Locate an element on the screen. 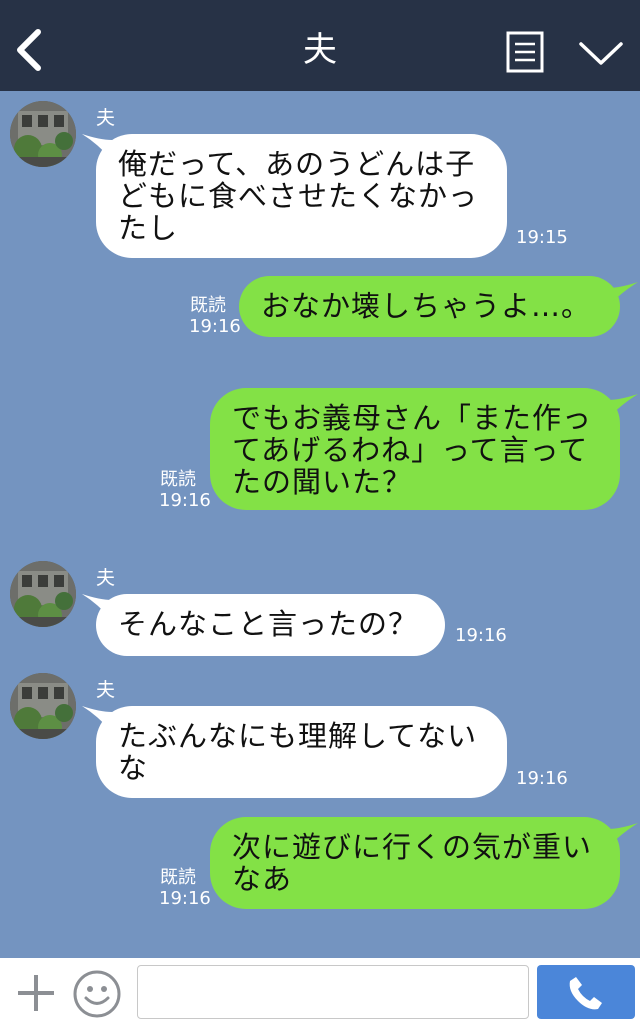 The image size is (640, 1028). message-bubble: 次に遊びに行くの気が重い なあ is located at coordinates (415, 863).